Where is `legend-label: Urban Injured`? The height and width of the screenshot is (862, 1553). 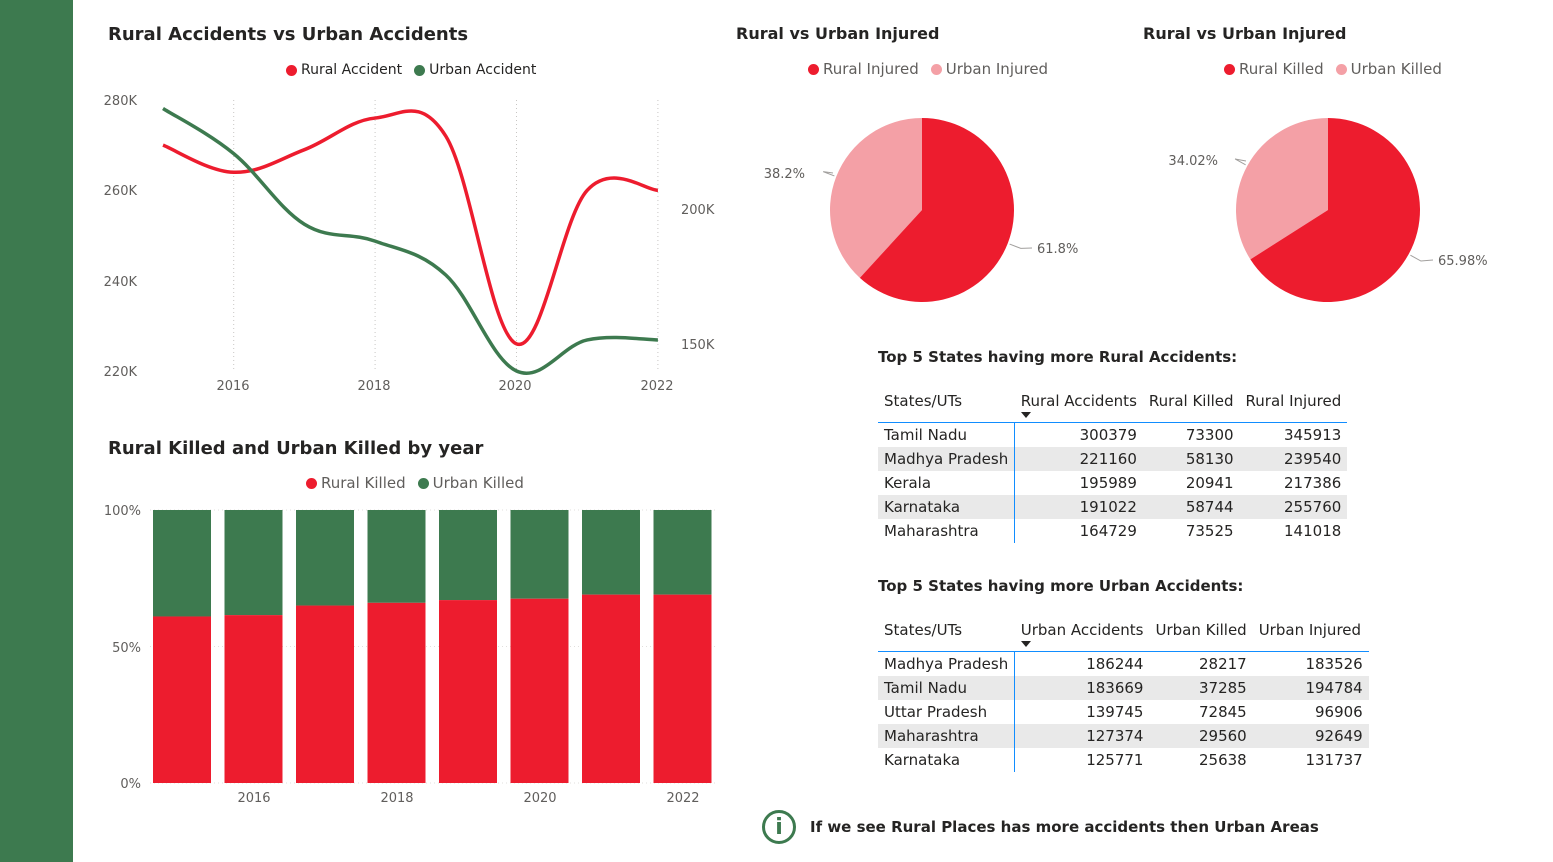 legend-label: Urban Injured is located at coordinates (997, 69).